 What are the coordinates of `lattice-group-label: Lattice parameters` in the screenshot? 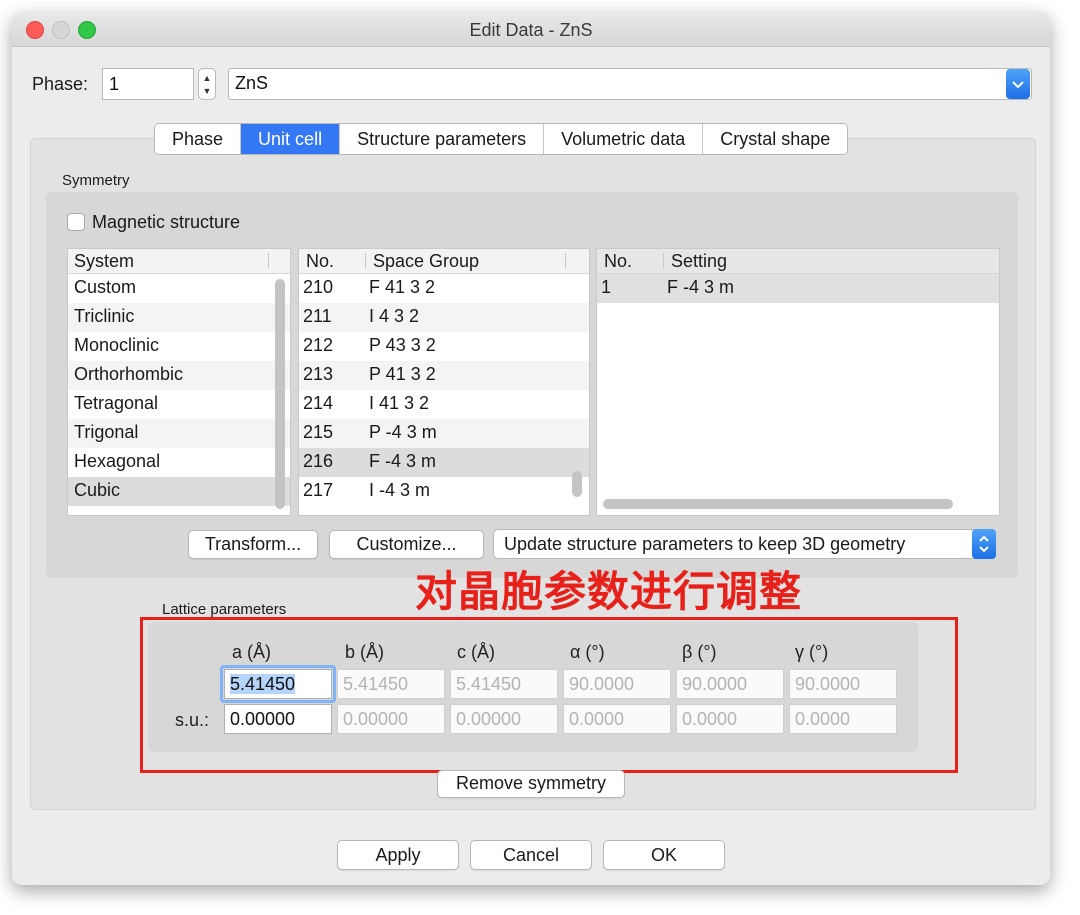 It's located at (224, 609).